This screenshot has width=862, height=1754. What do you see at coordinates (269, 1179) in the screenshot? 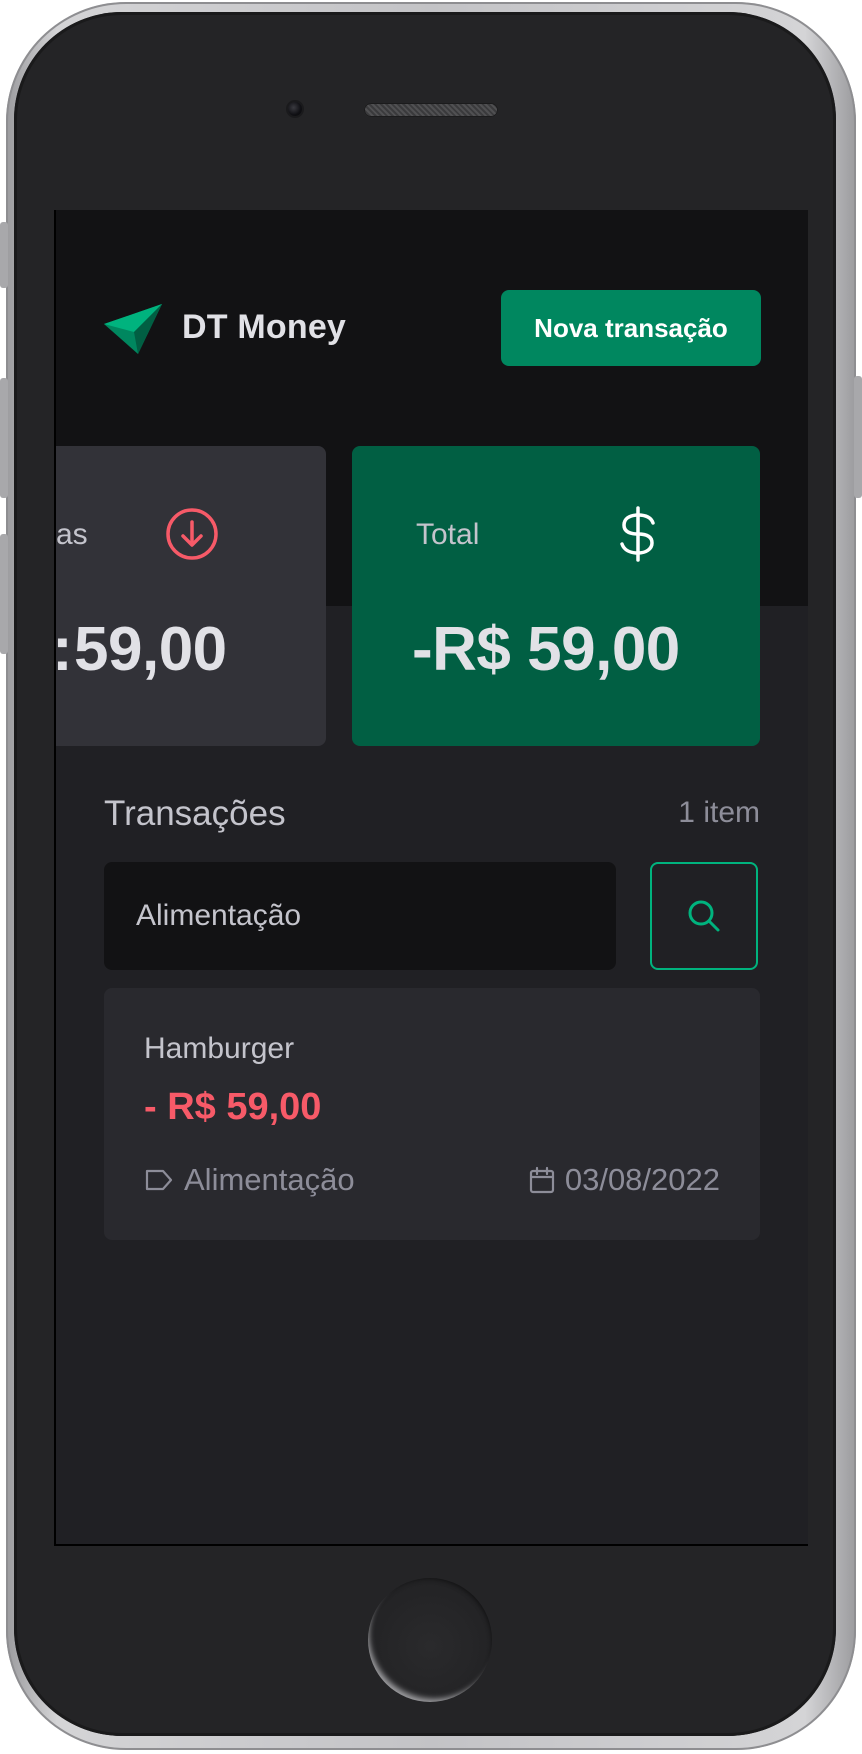
I see `transaction-category-label: Alimentação` at bounding box center [269, 1179].